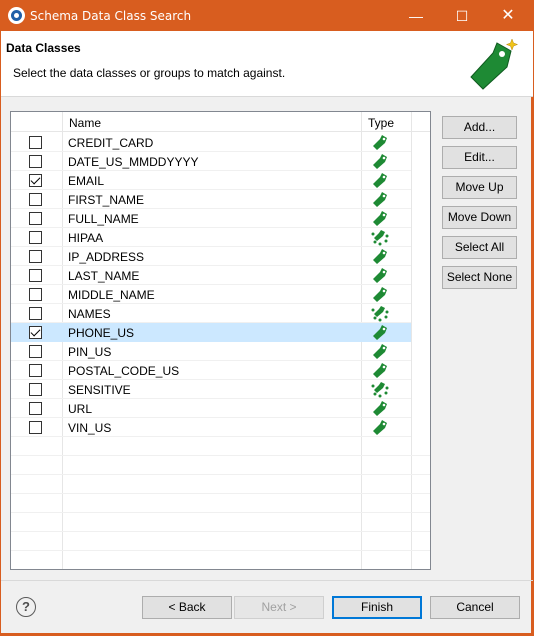 The image size is (534, 636). What do you see at coordinates (211, 256) in the screenshot?
I see `table-row: IP_ADDRESS` at bounding box center [211, 256].